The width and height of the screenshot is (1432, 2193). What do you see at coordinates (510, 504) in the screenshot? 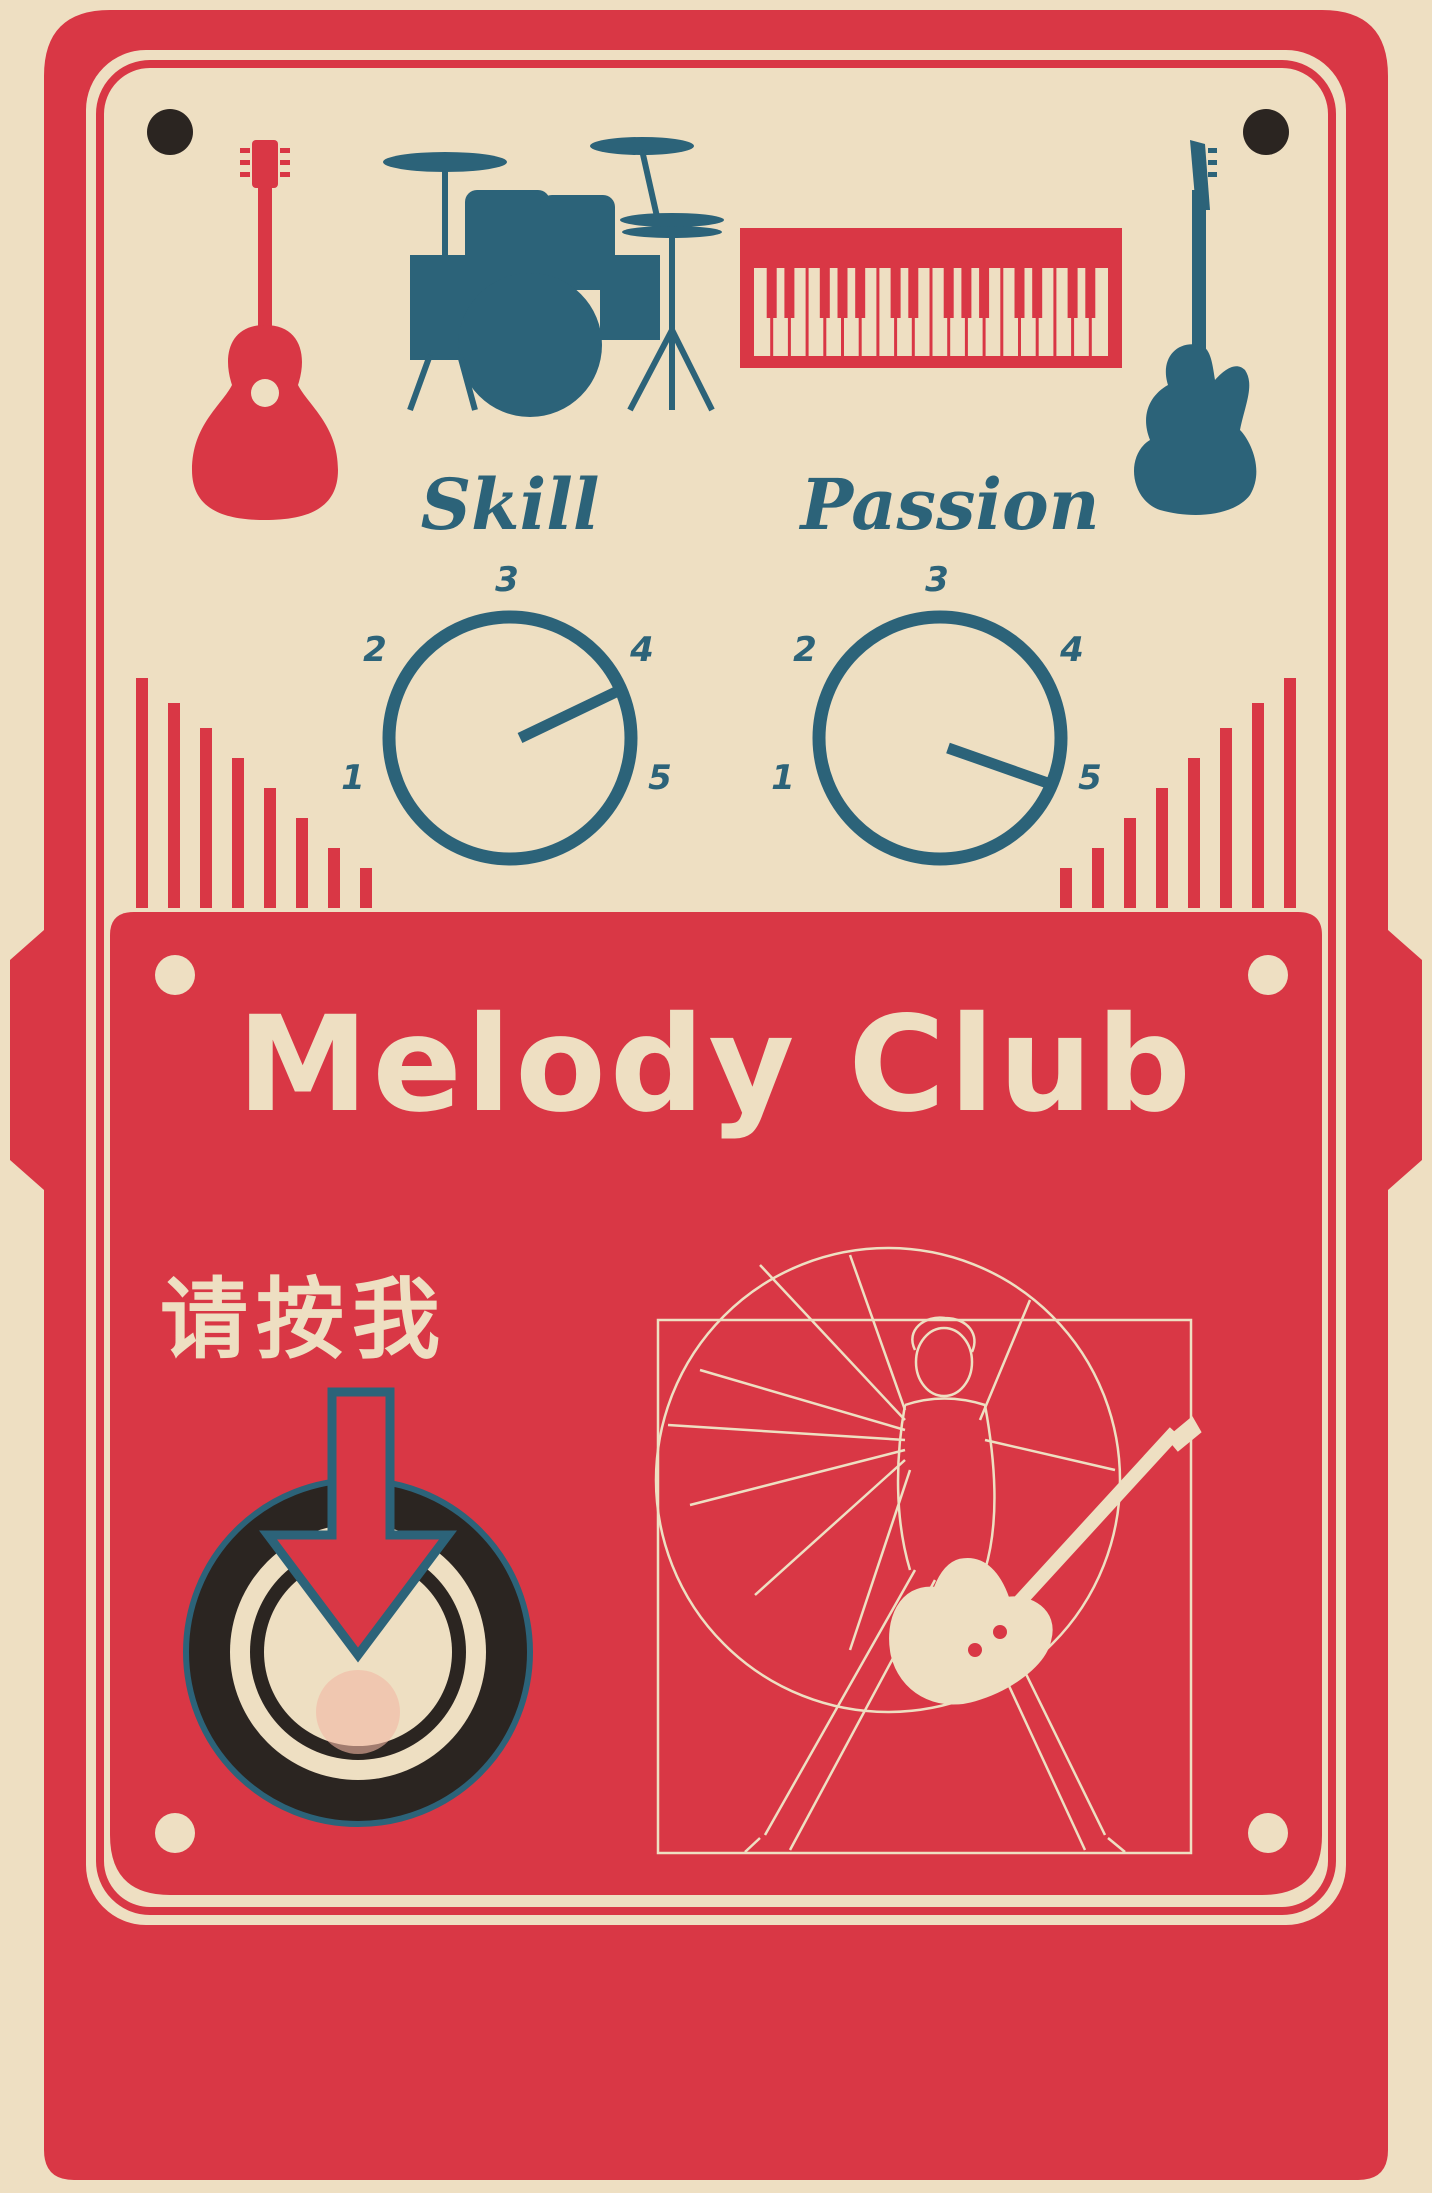
I see `knob-skill-label: Skill` at bounding box center [510, 504].